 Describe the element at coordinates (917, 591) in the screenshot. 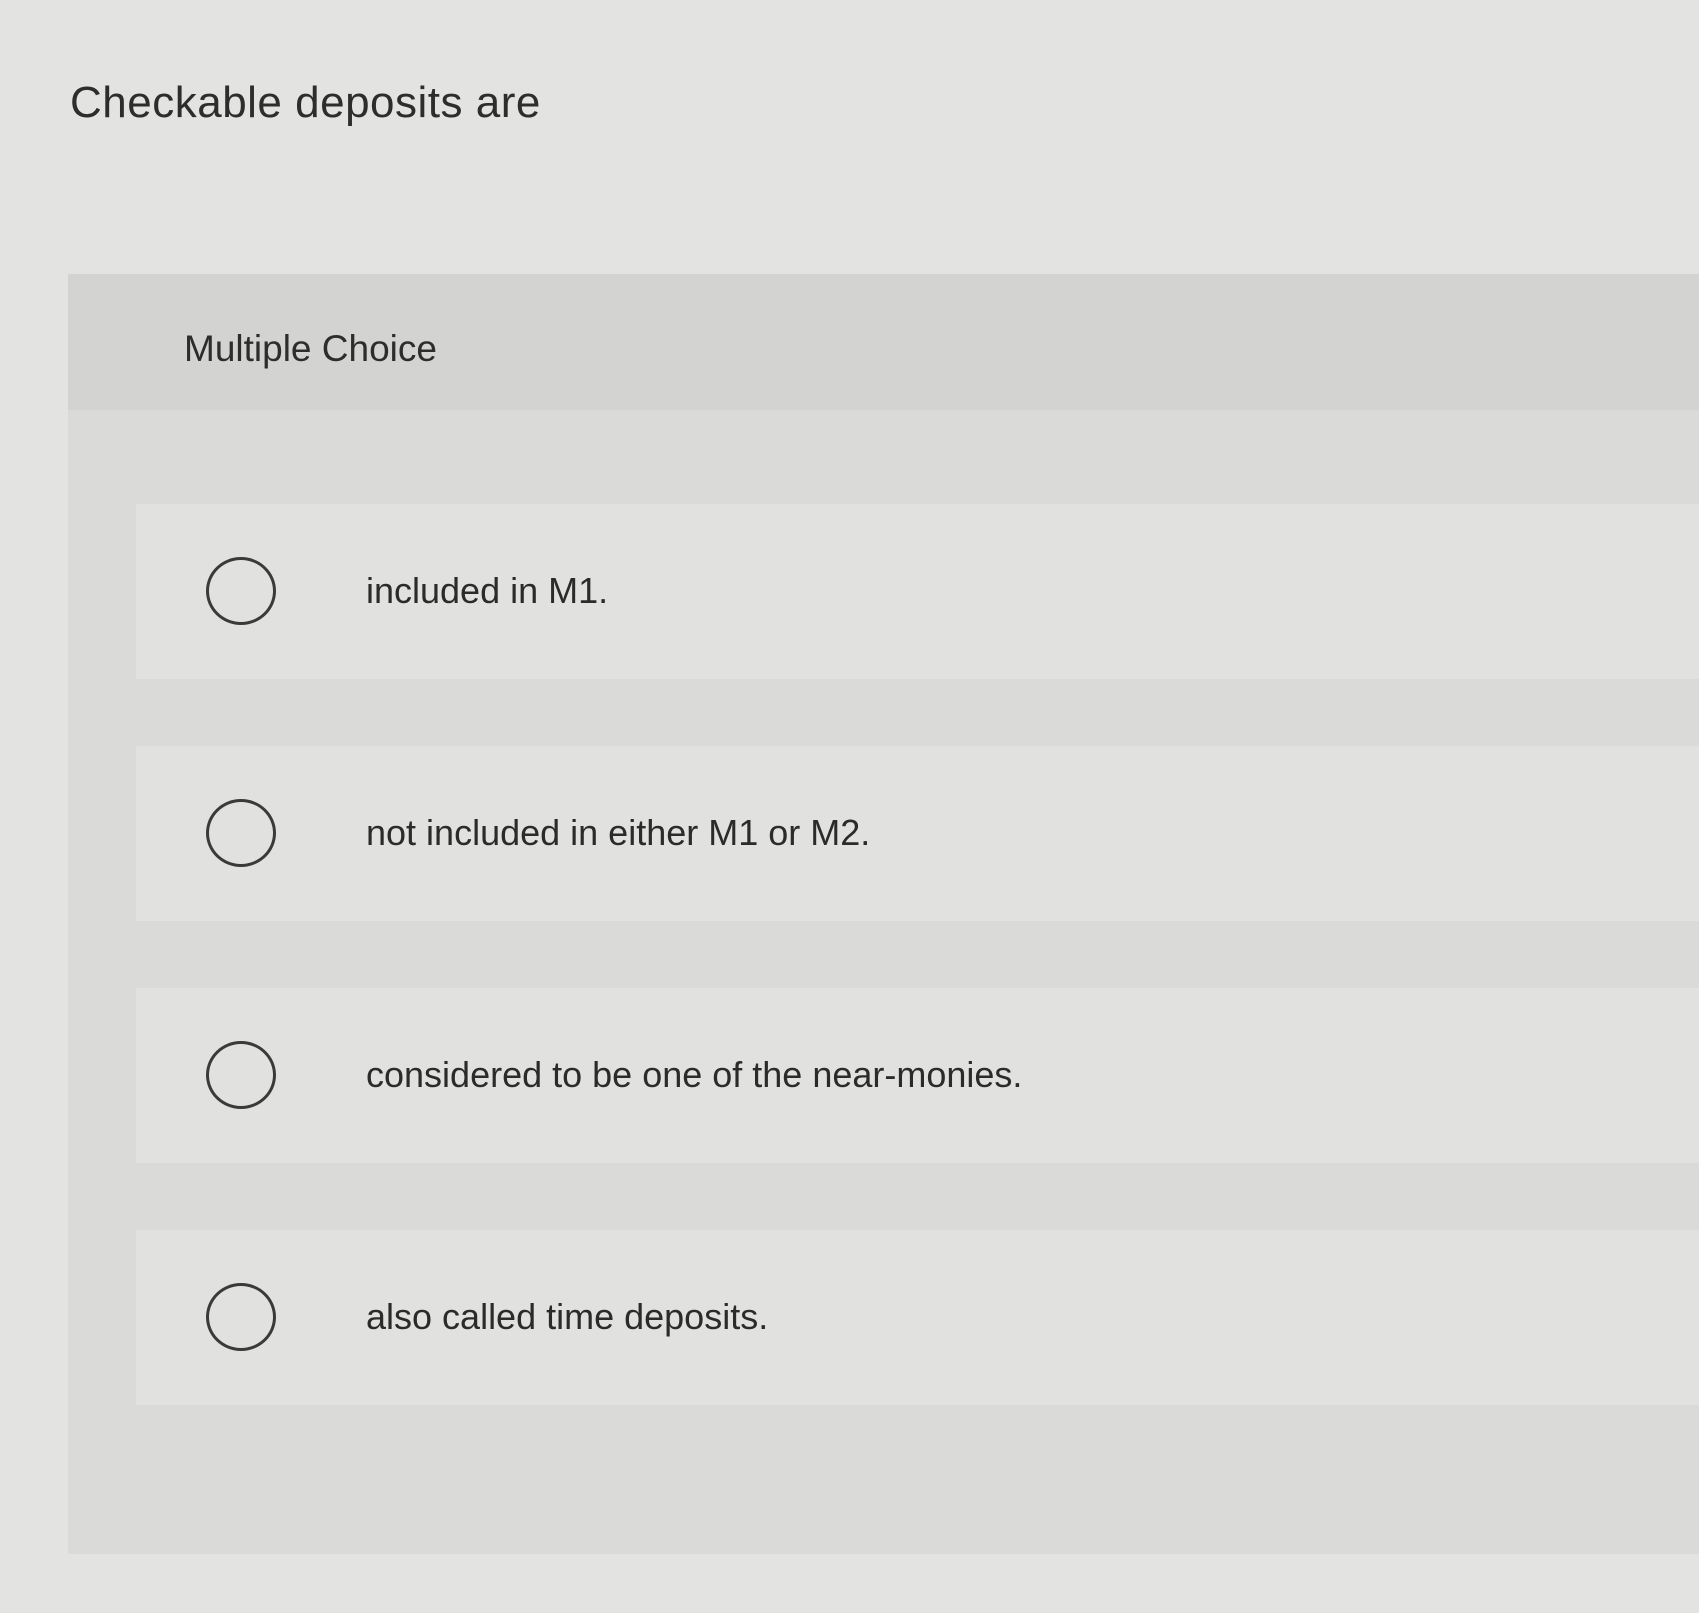

I see `answer-option-1: included in M1.` at that location.